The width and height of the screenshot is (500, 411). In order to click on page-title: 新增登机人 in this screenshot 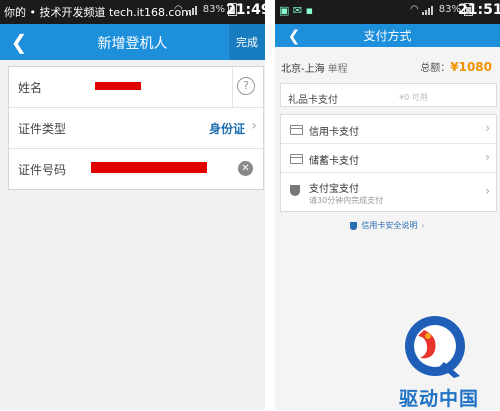, I will do `click(132, 44)`.